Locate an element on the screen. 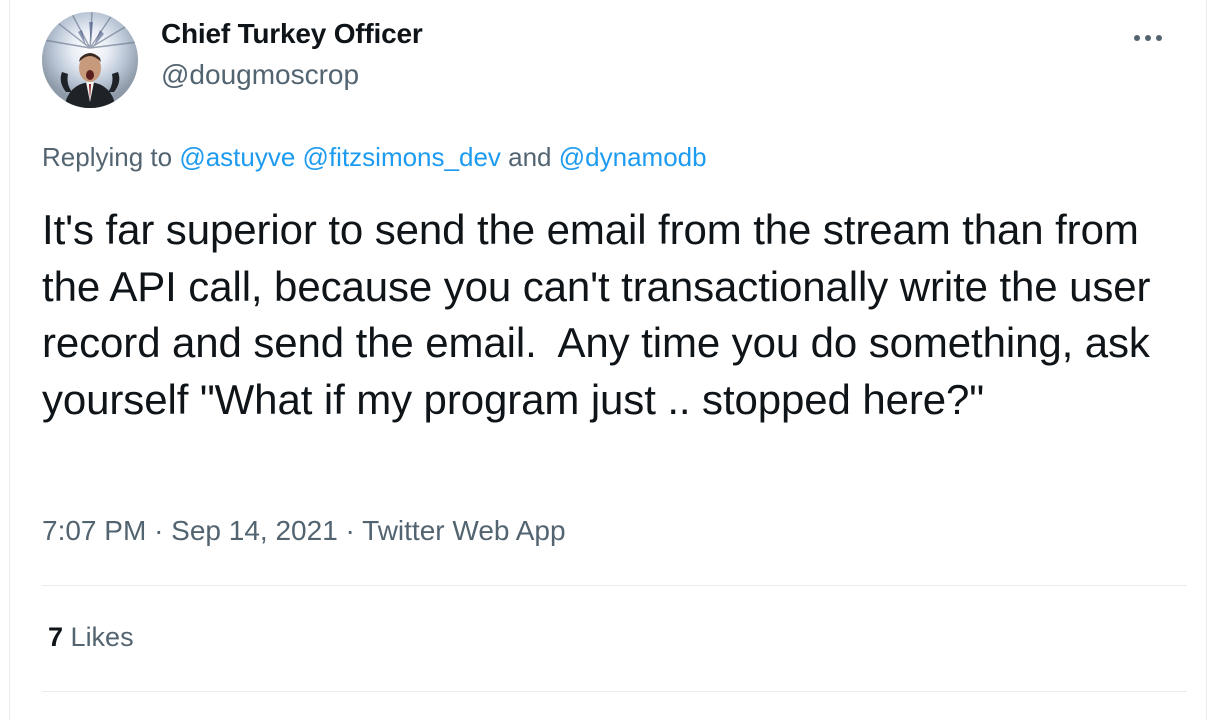  more-options-button is located at coordinates (1148, 38).